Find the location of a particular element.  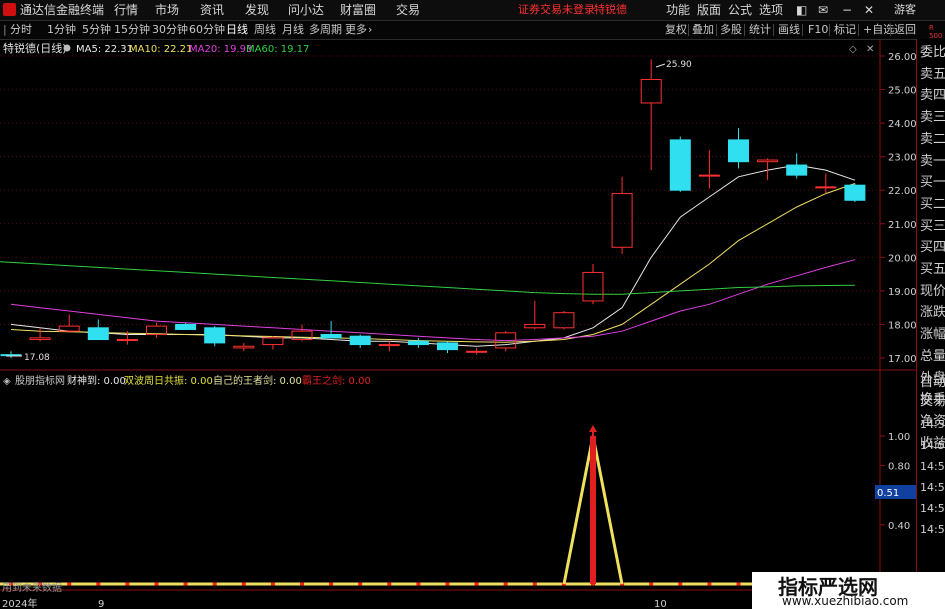

time-axis-label: 9 is located at coordinates (101, 604).